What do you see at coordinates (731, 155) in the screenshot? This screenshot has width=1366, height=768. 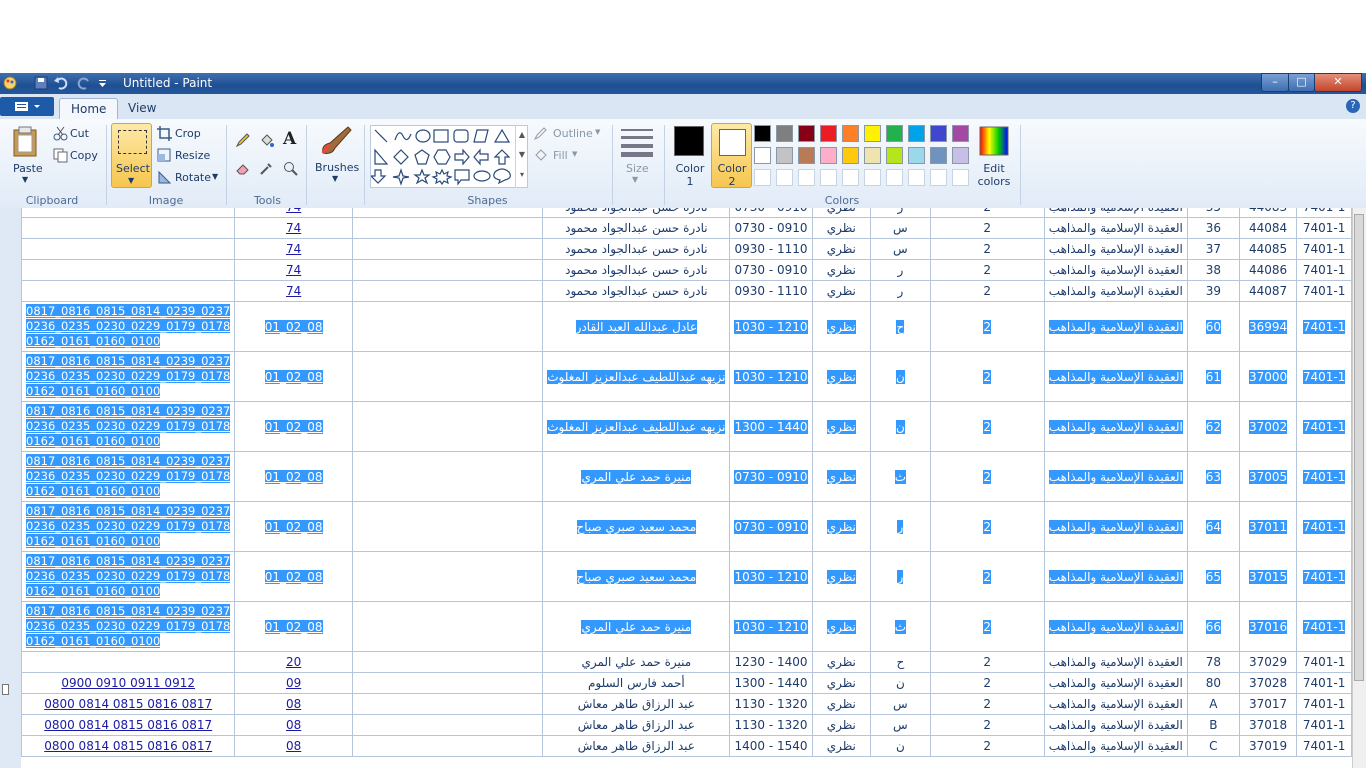 I see `color2-button: Color 2` at bounding box center [731, 155].